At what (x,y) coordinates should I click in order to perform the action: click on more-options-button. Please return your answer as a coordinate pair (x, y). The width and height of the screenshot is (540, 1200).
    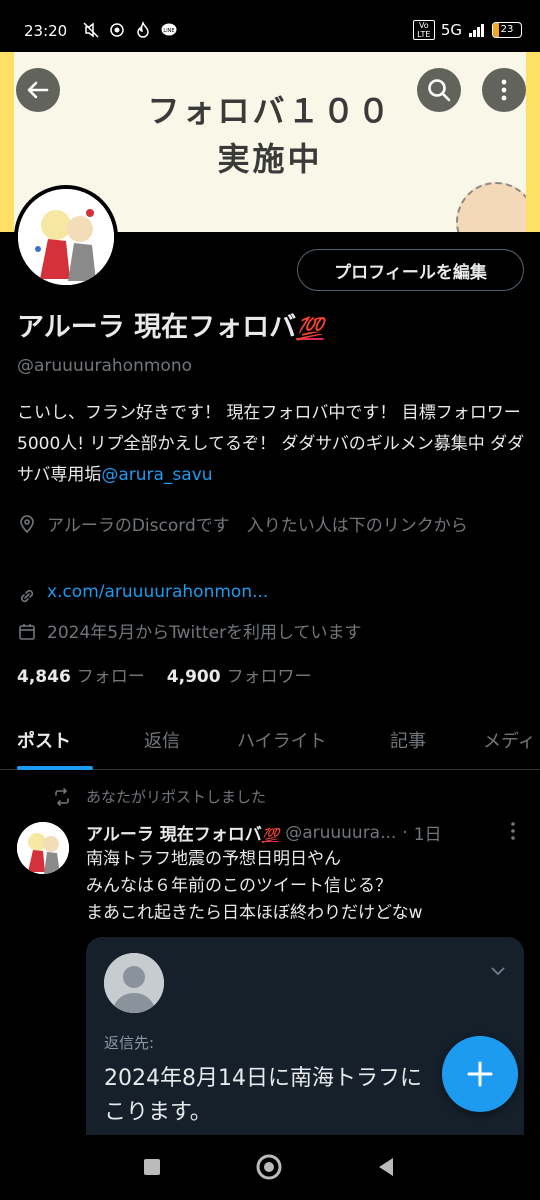
    Looking at the image, I should click on (504, 90).